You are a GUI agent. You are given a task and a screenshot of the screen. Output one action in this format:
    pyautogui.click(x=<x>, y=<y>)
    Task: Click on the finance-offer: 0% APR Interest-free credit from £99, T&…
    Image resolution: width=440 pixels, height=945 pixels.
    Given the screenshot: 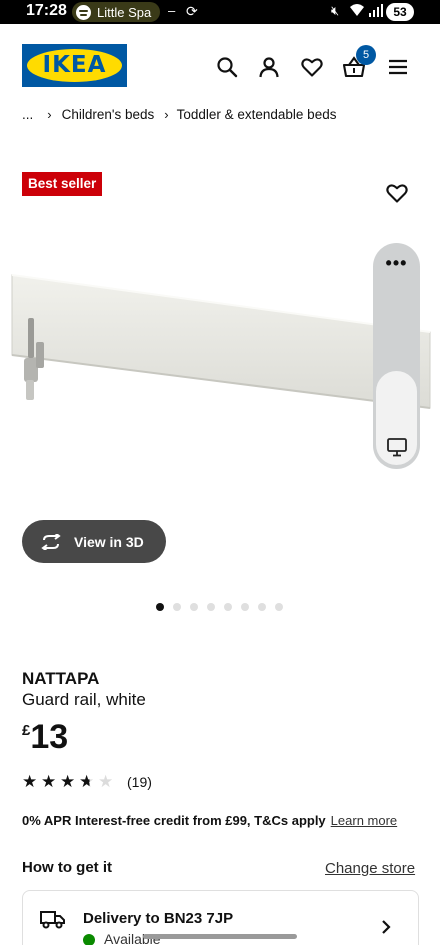 What is the action you would take?
    pyautogui.click(x=209, y=820)
    